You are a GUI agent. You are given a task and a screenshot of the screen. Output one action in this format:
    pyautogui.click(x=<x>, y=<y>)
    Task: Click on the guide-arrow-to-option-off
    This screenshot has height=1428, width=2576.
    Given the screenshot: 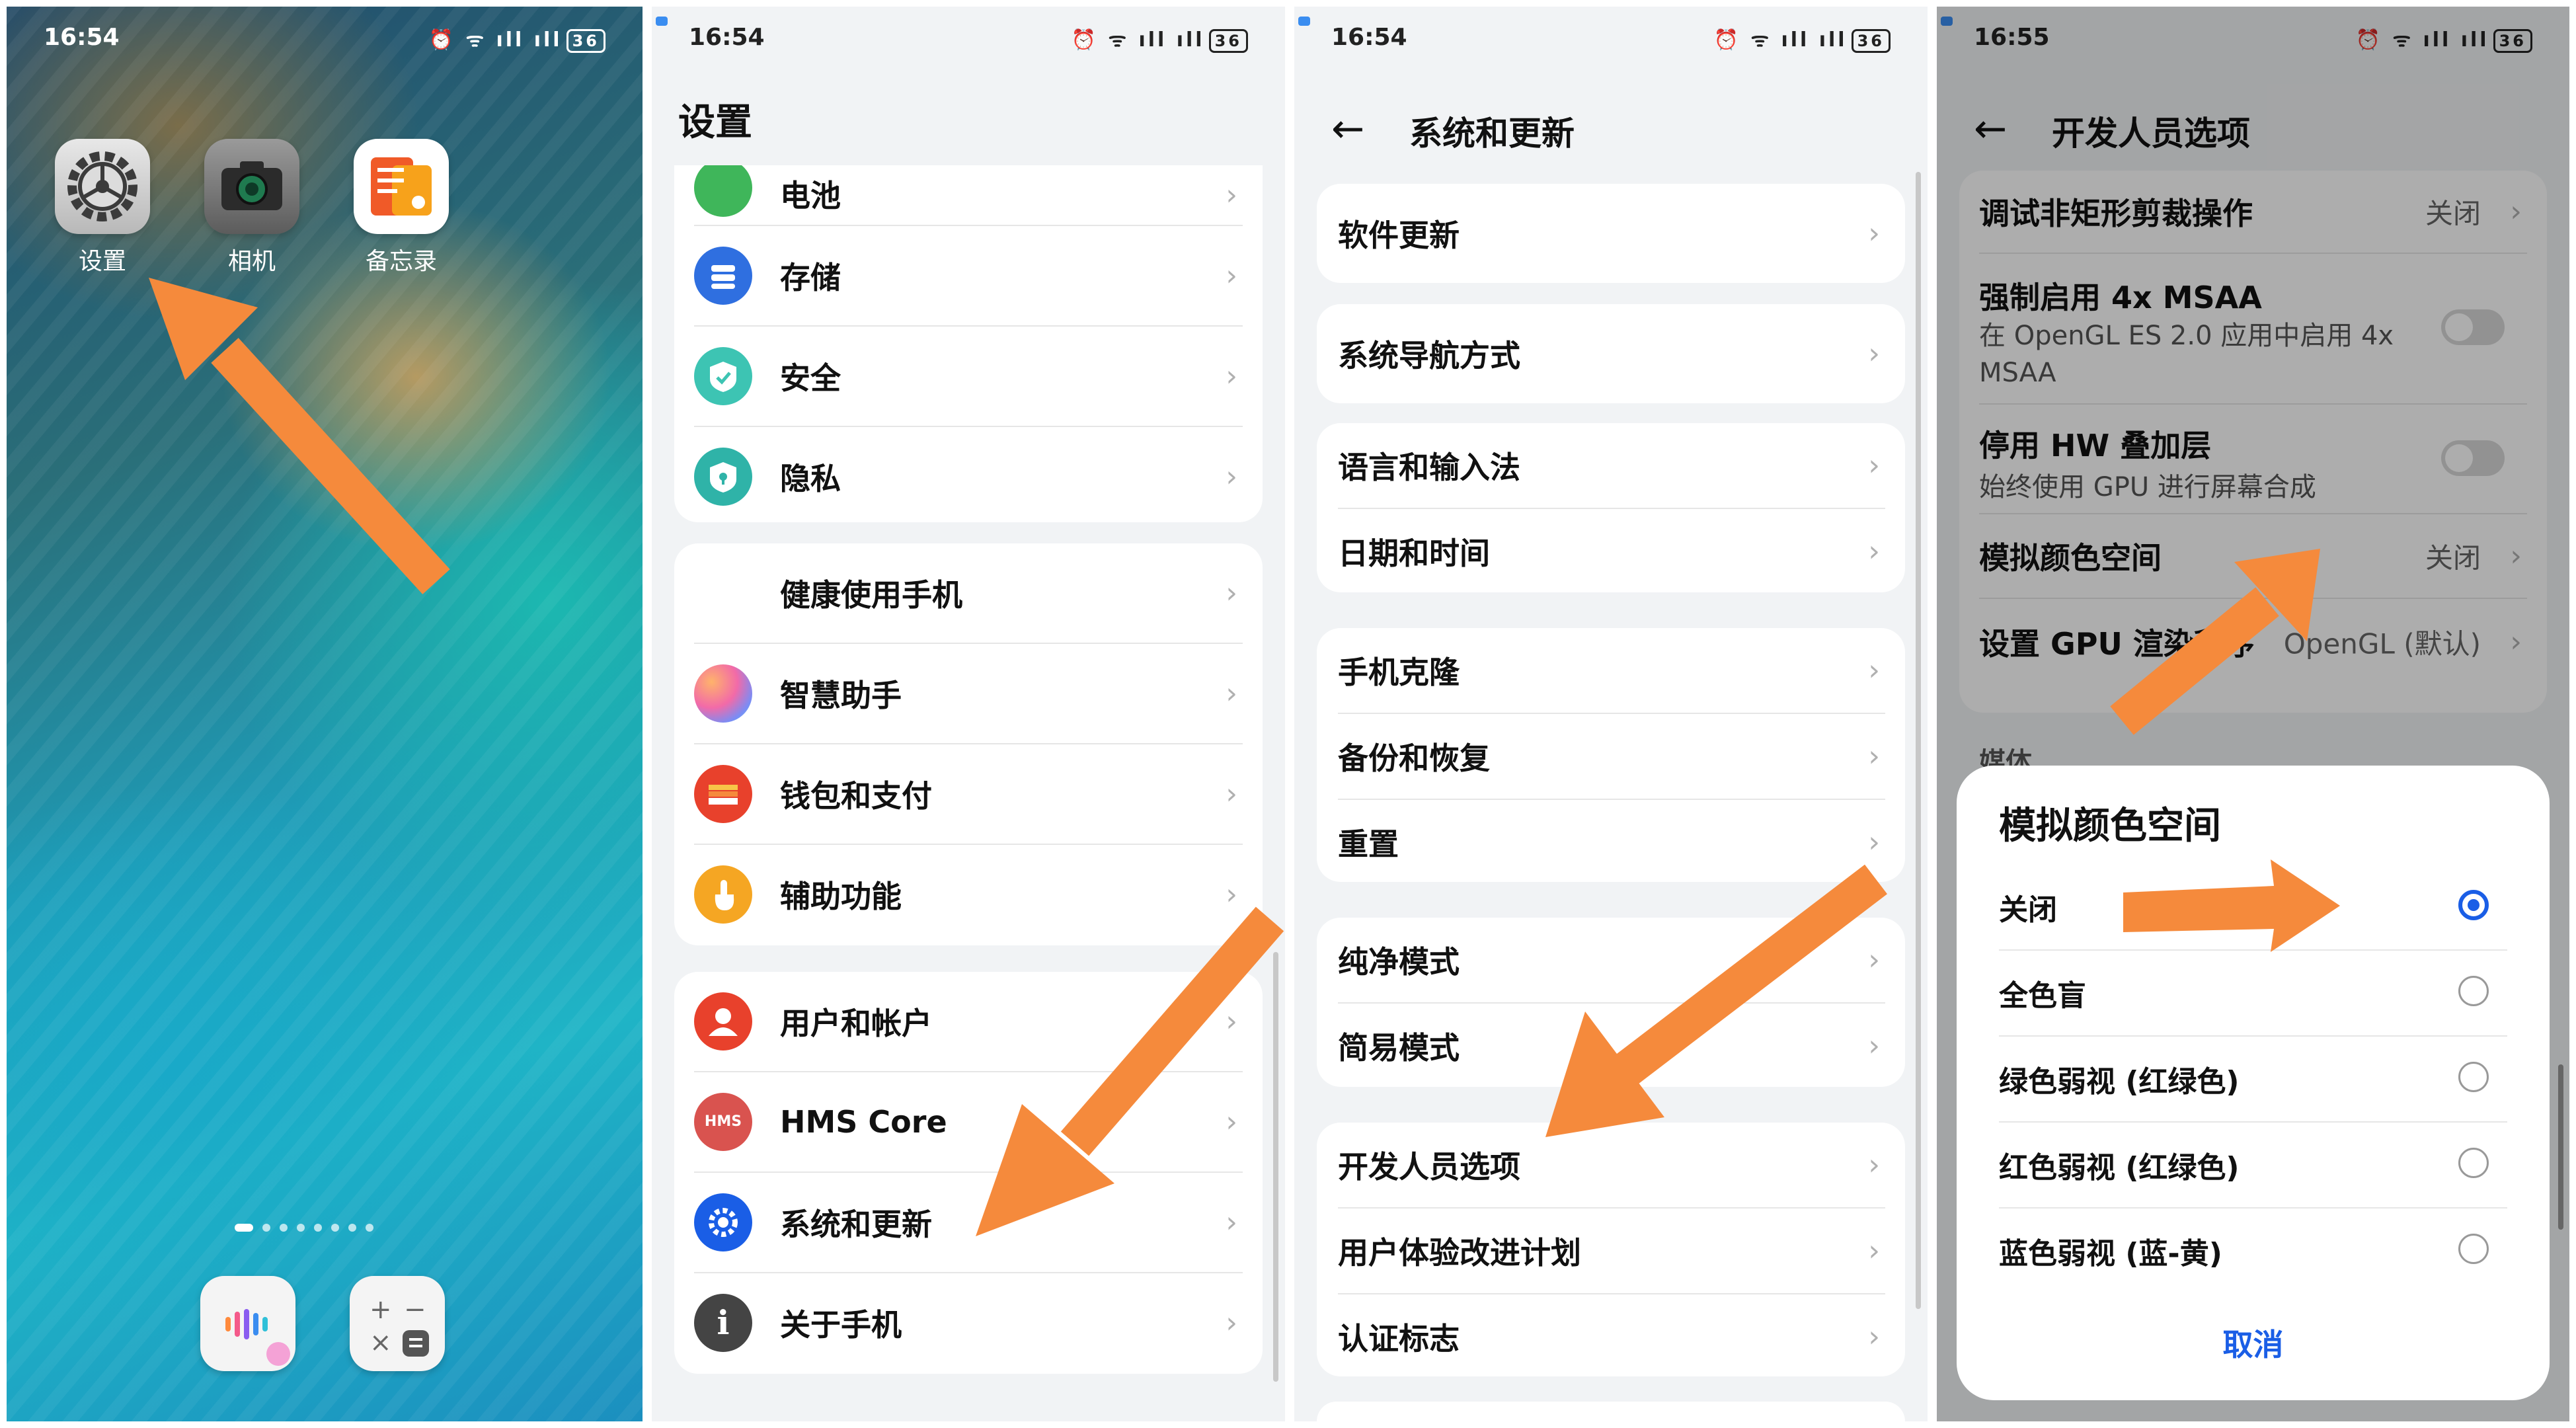 What is the action you would take?
    pyautogui.click(x=2231, y=905)
    